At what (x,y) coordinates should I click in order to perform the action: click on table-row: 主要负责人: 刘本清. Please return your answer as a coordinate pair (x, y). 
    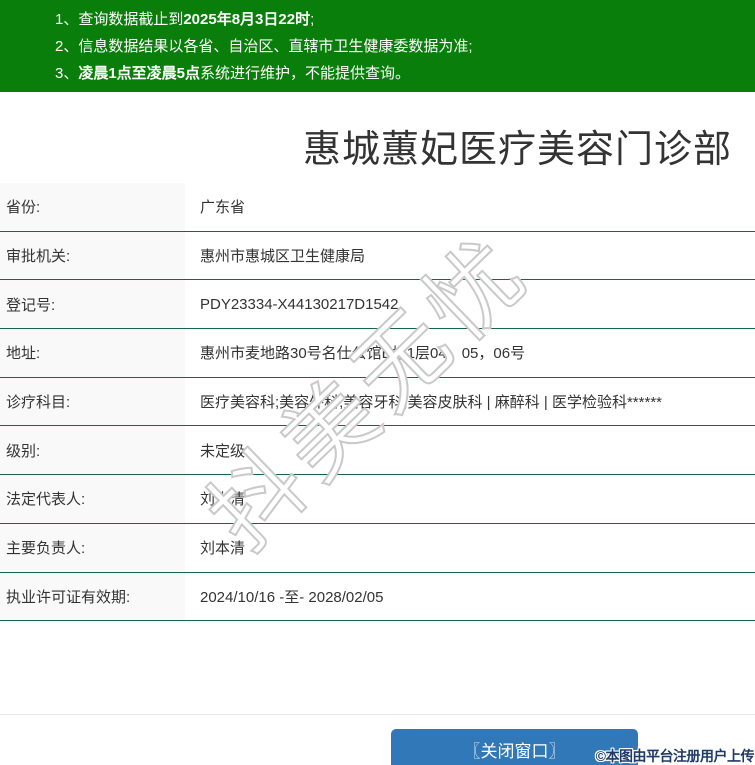
    Looking at the image, I should click on (377, 548).